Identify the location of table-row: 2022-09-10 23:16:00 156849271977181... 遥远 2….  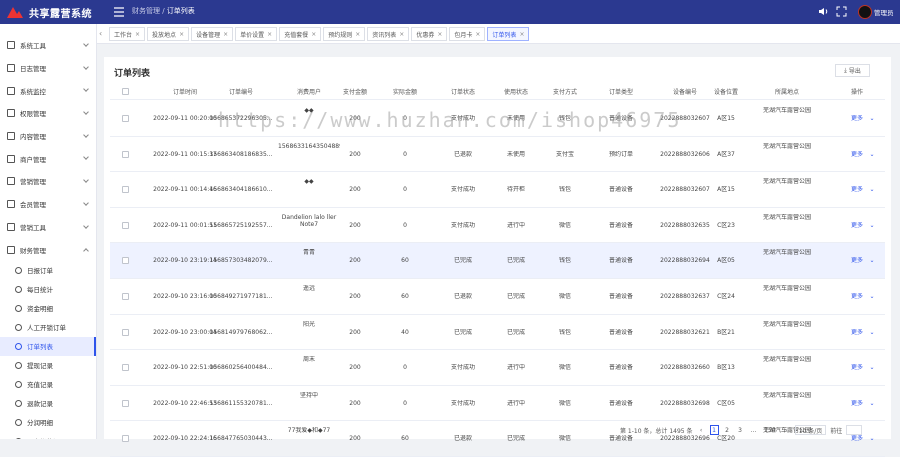
(497, 297).